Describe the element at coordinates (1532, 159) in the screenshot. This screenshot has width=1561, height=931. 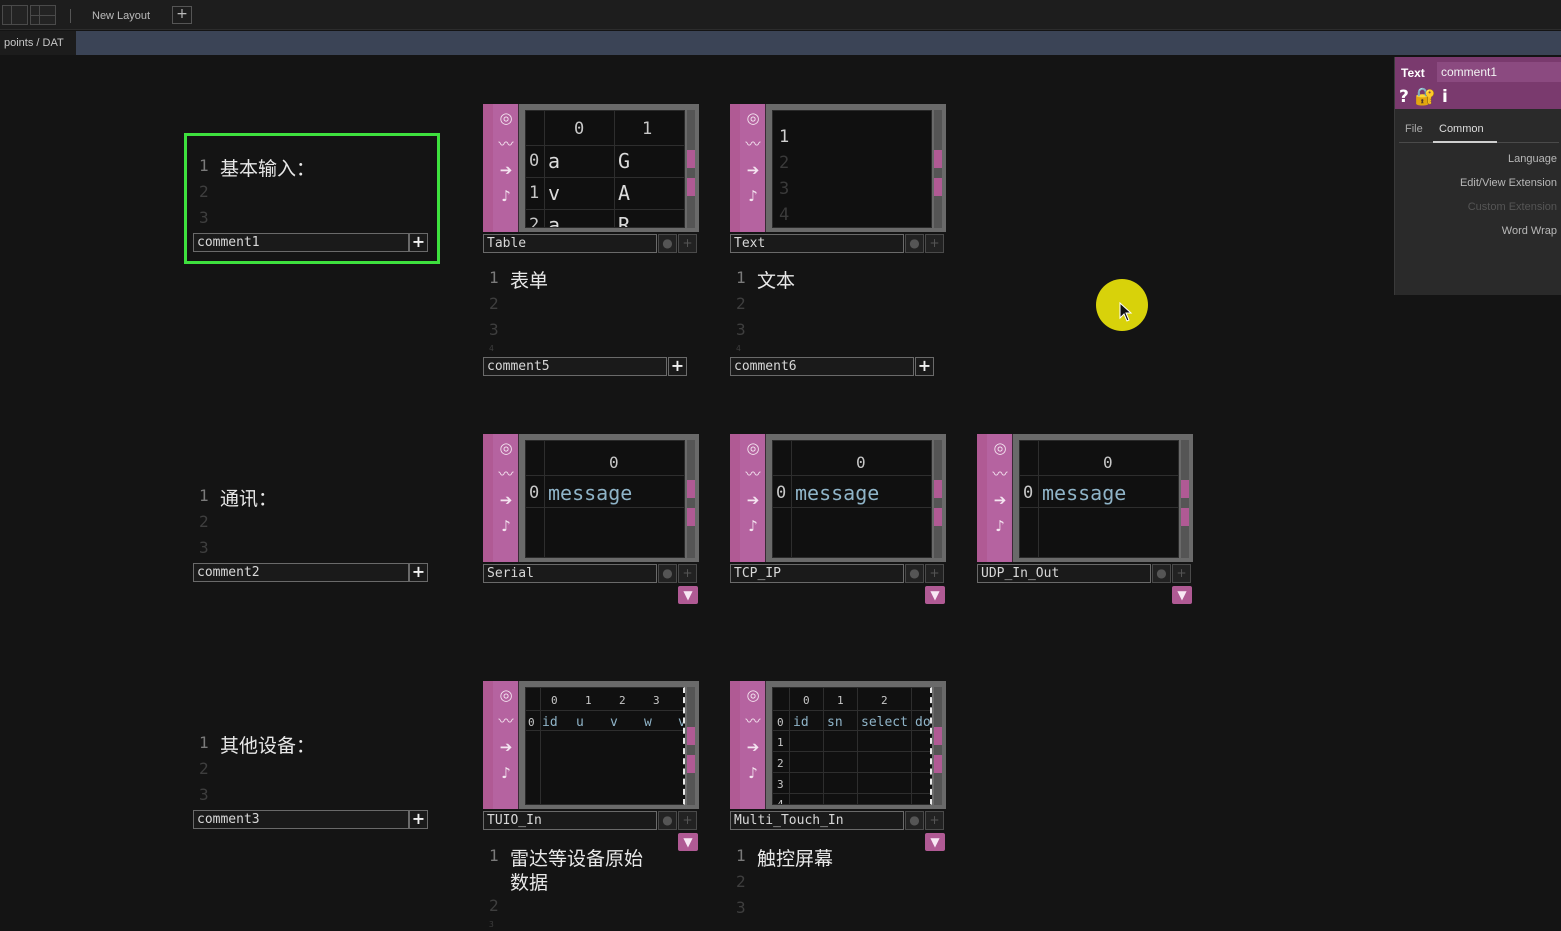
I see `param-language: Language` at that location.